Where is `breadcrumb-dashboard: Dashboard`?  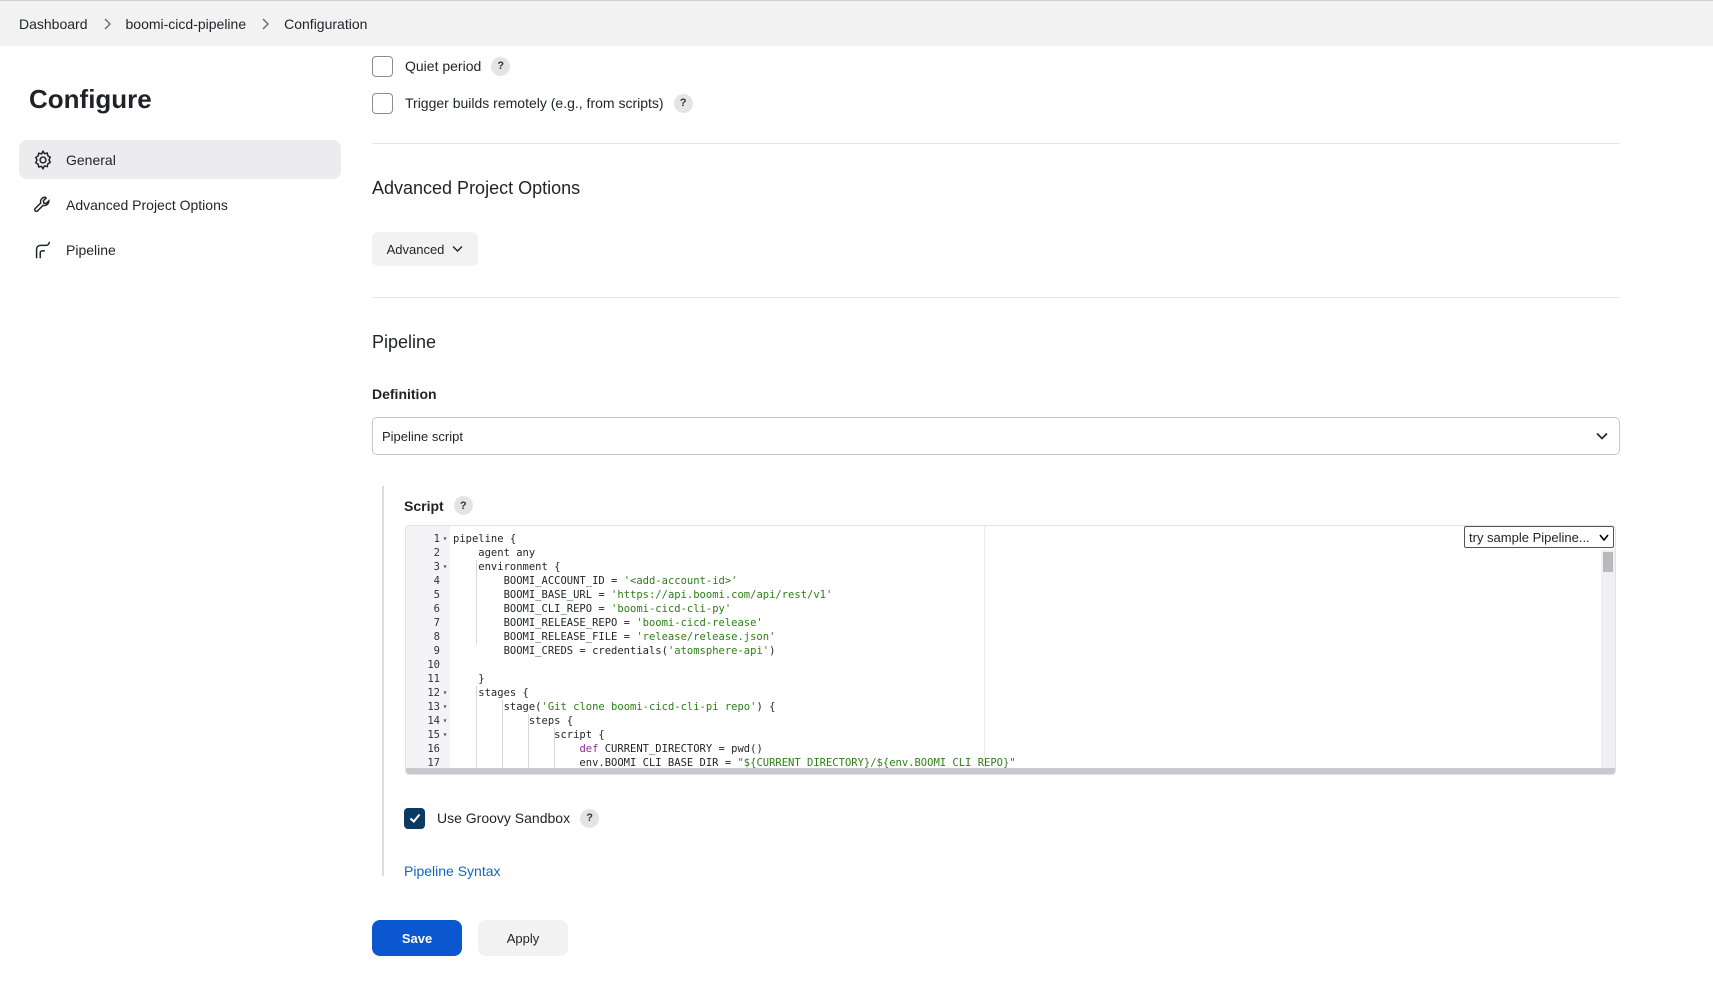
breadcrumb-dashboard: Dashboard is located at coordinates (53, 24).